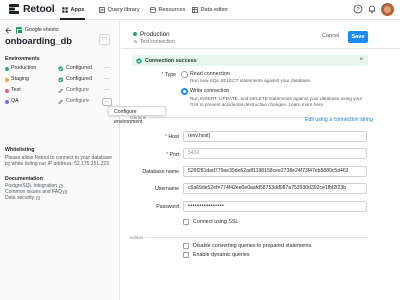  I want to click on host-input: {env.host}, so click(275, 136).